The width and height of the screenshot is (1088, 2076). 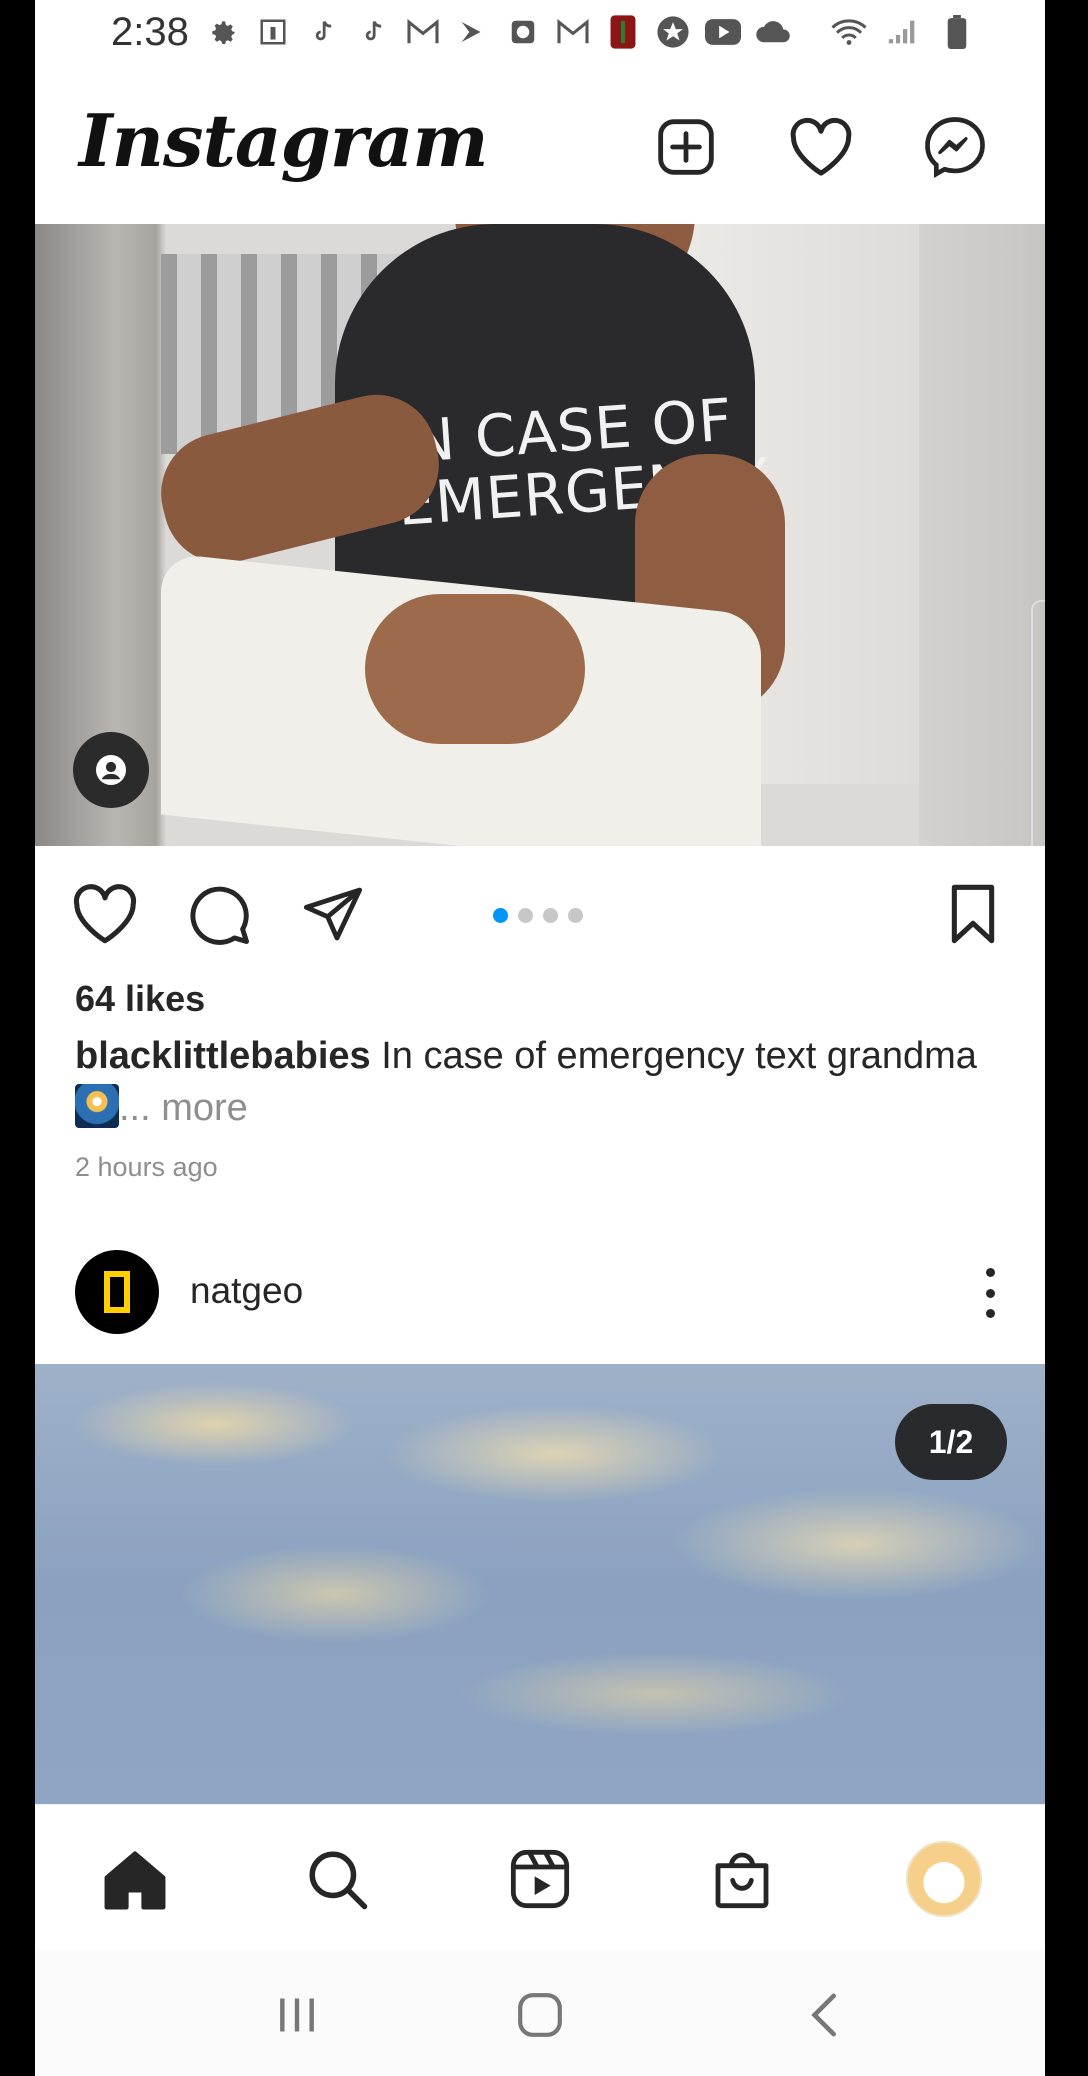 What do you see at coordinates (498, 32) in the screenshot?
I see `notification-icons` at bounding box center [498, 32].